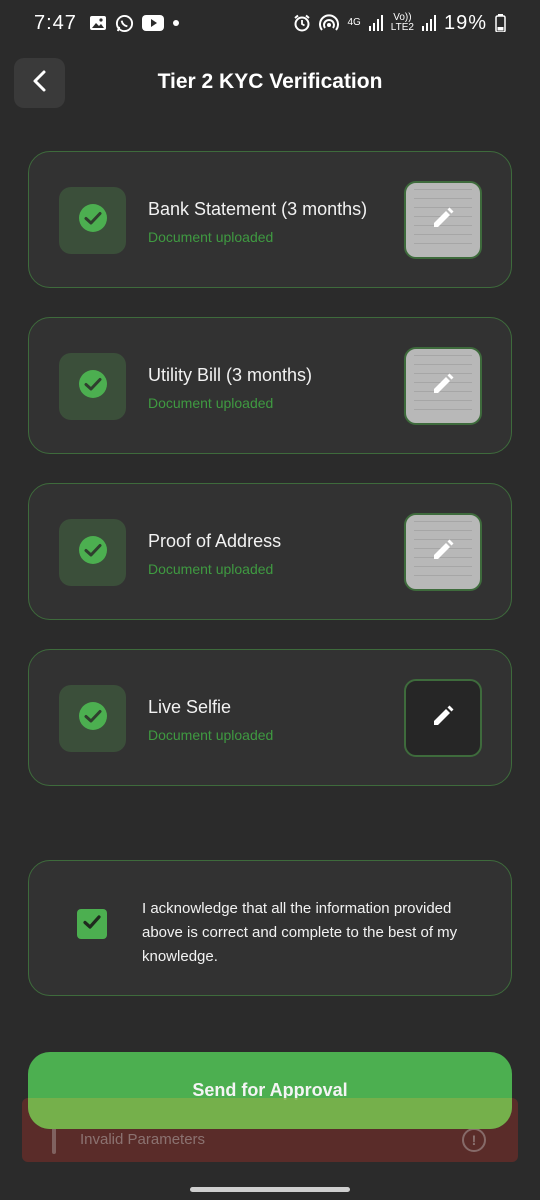 Image resolution: width=540 pixels, height=1200 pixels. What do you see at coordinates (124, 23) in the screenshot?
I see `whatsapp-icon` at bounding box center [124, 23].